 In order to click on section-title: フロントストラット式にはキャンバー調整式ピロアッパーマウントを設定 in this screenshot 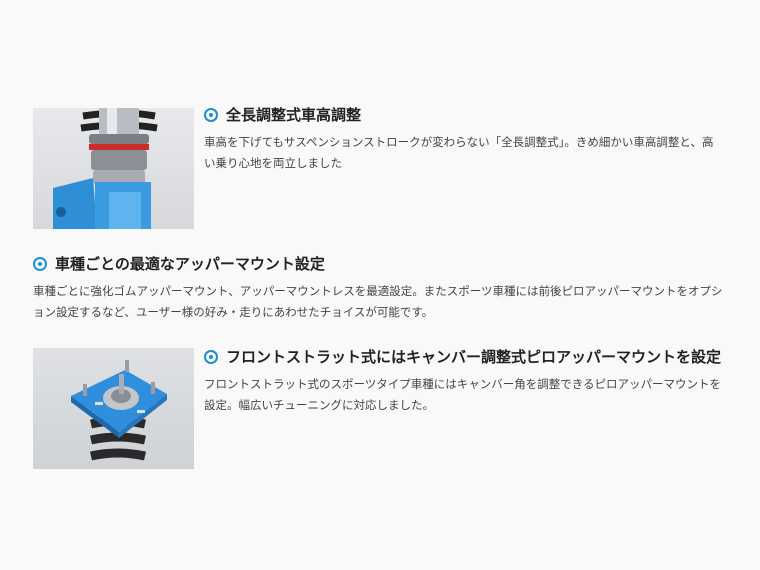, I will do `click(474, 357)`.